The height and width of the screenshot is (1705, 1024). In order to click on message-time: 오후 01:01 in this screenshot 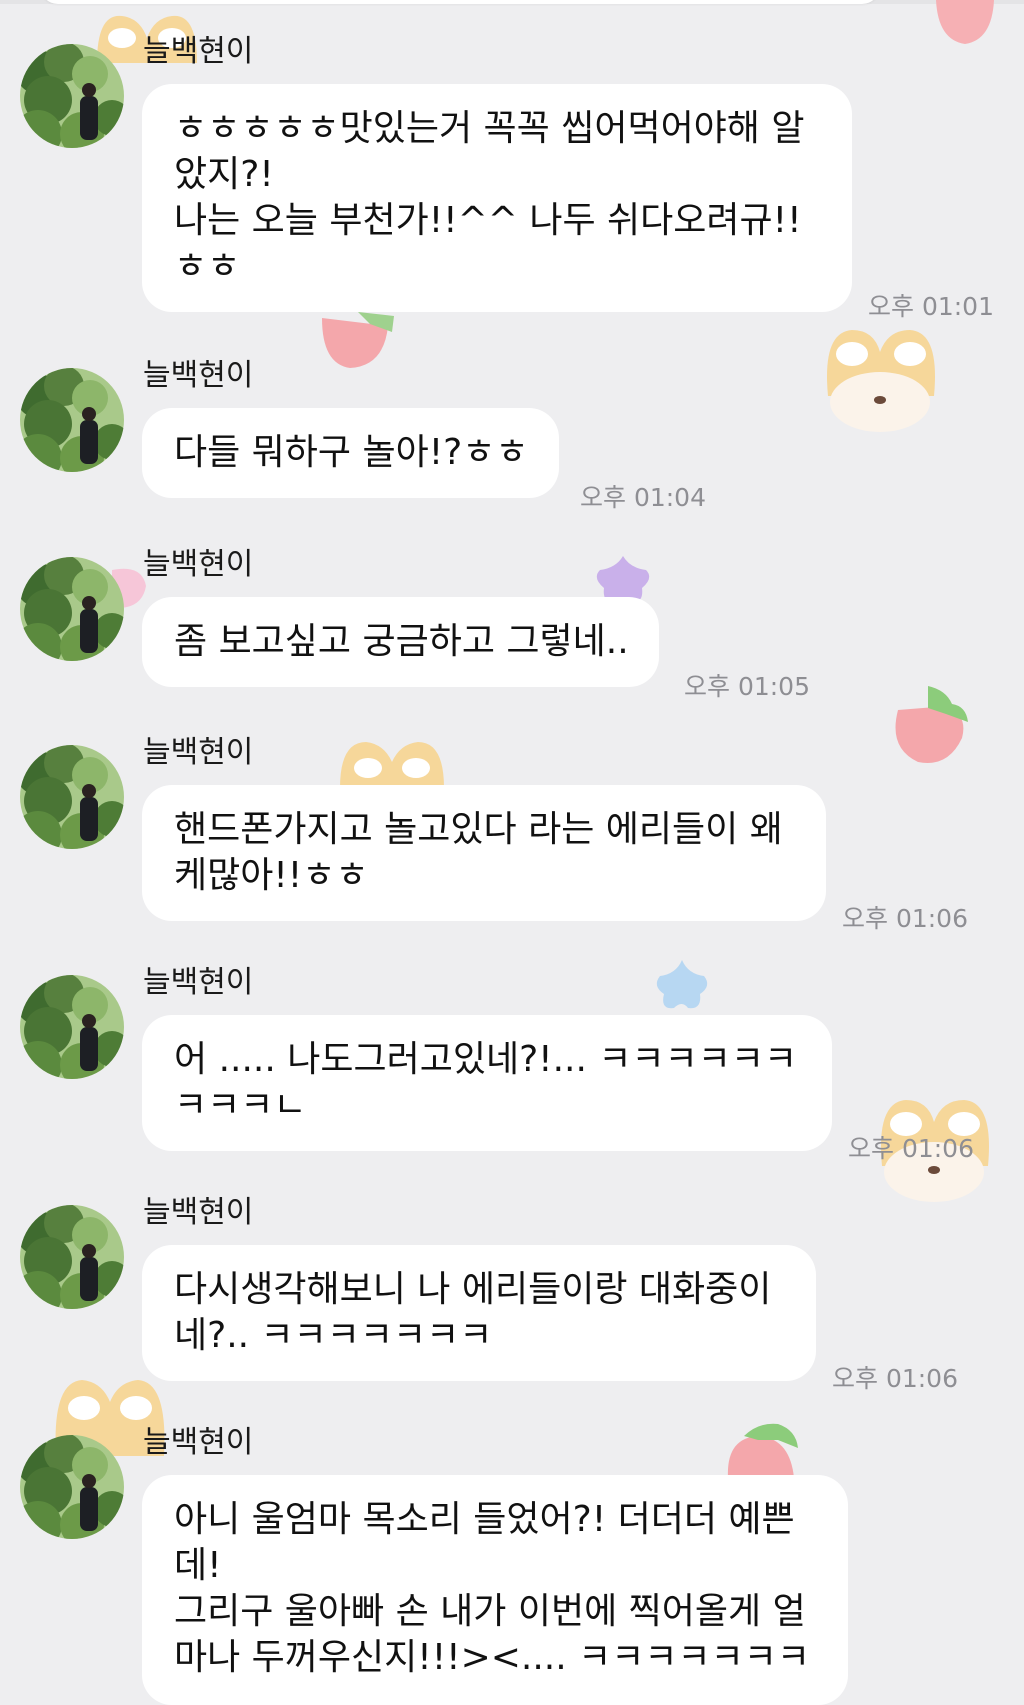, I will do `click(931, 306)`.